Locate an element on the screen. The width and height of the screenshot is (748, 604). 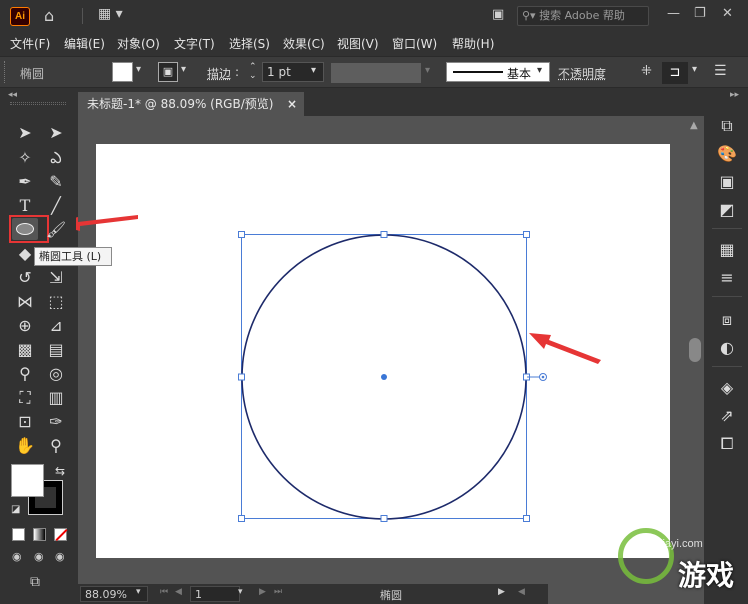
default-colors-icon: ◪ is located at coordinates (15, 509).